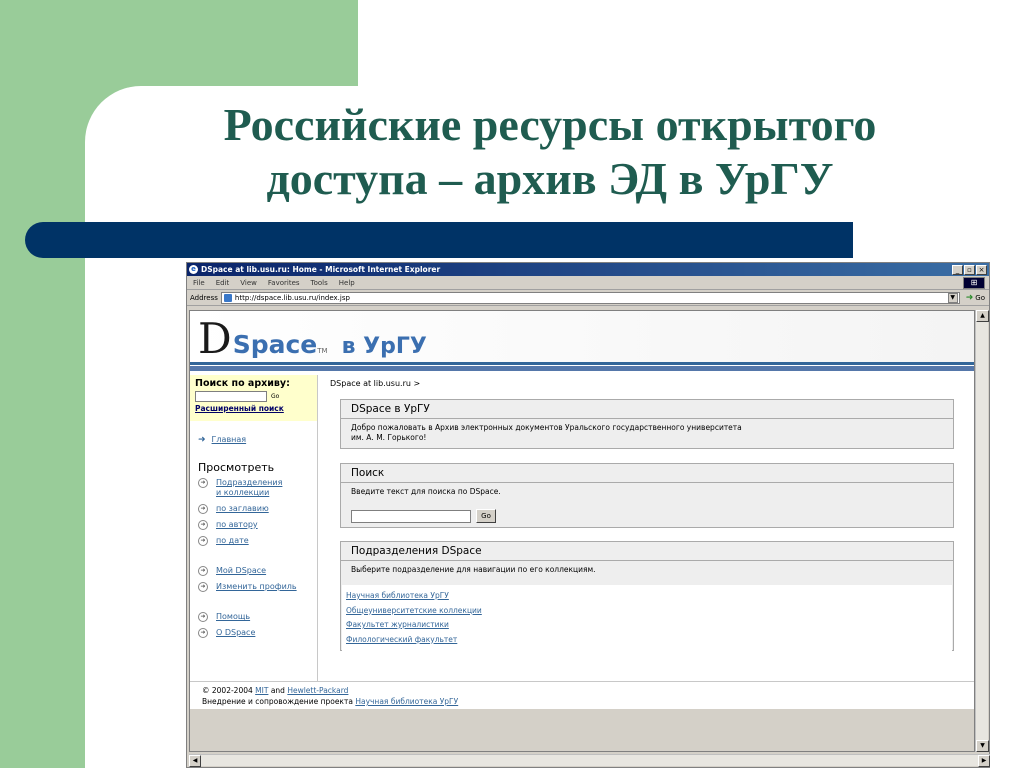 This screenshot has width=1024, height=768. Describe the element at coordinates (982, 316) in the screenshot. I see `scroll-up-icon: ▲` at that location.